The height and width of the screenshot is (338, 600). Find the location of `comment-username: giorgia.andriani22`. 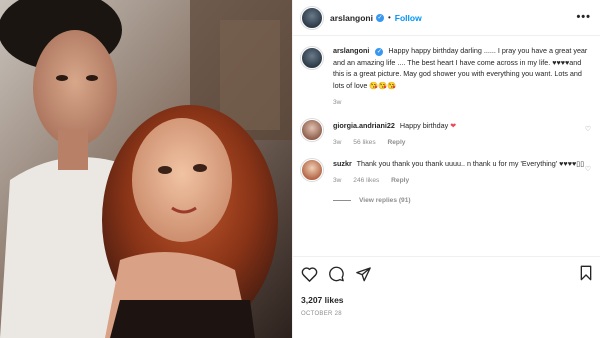

comment-username: giorgia.andriani22 is located at coordinates (364, 125).